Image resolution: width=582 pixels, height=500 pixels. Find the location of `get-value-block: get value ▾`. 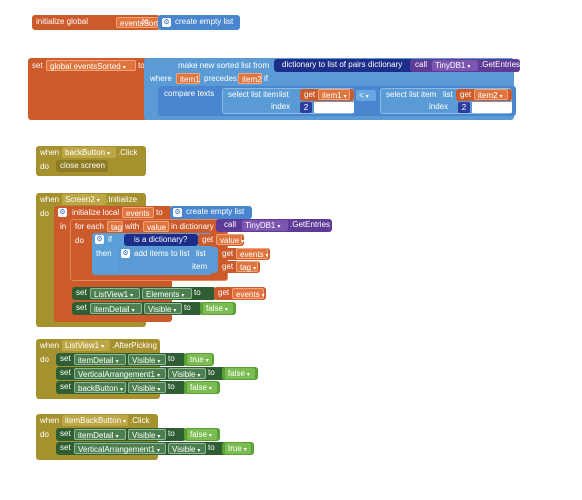

get-value-block: get value ▾ is located at coordinates (221, 240).